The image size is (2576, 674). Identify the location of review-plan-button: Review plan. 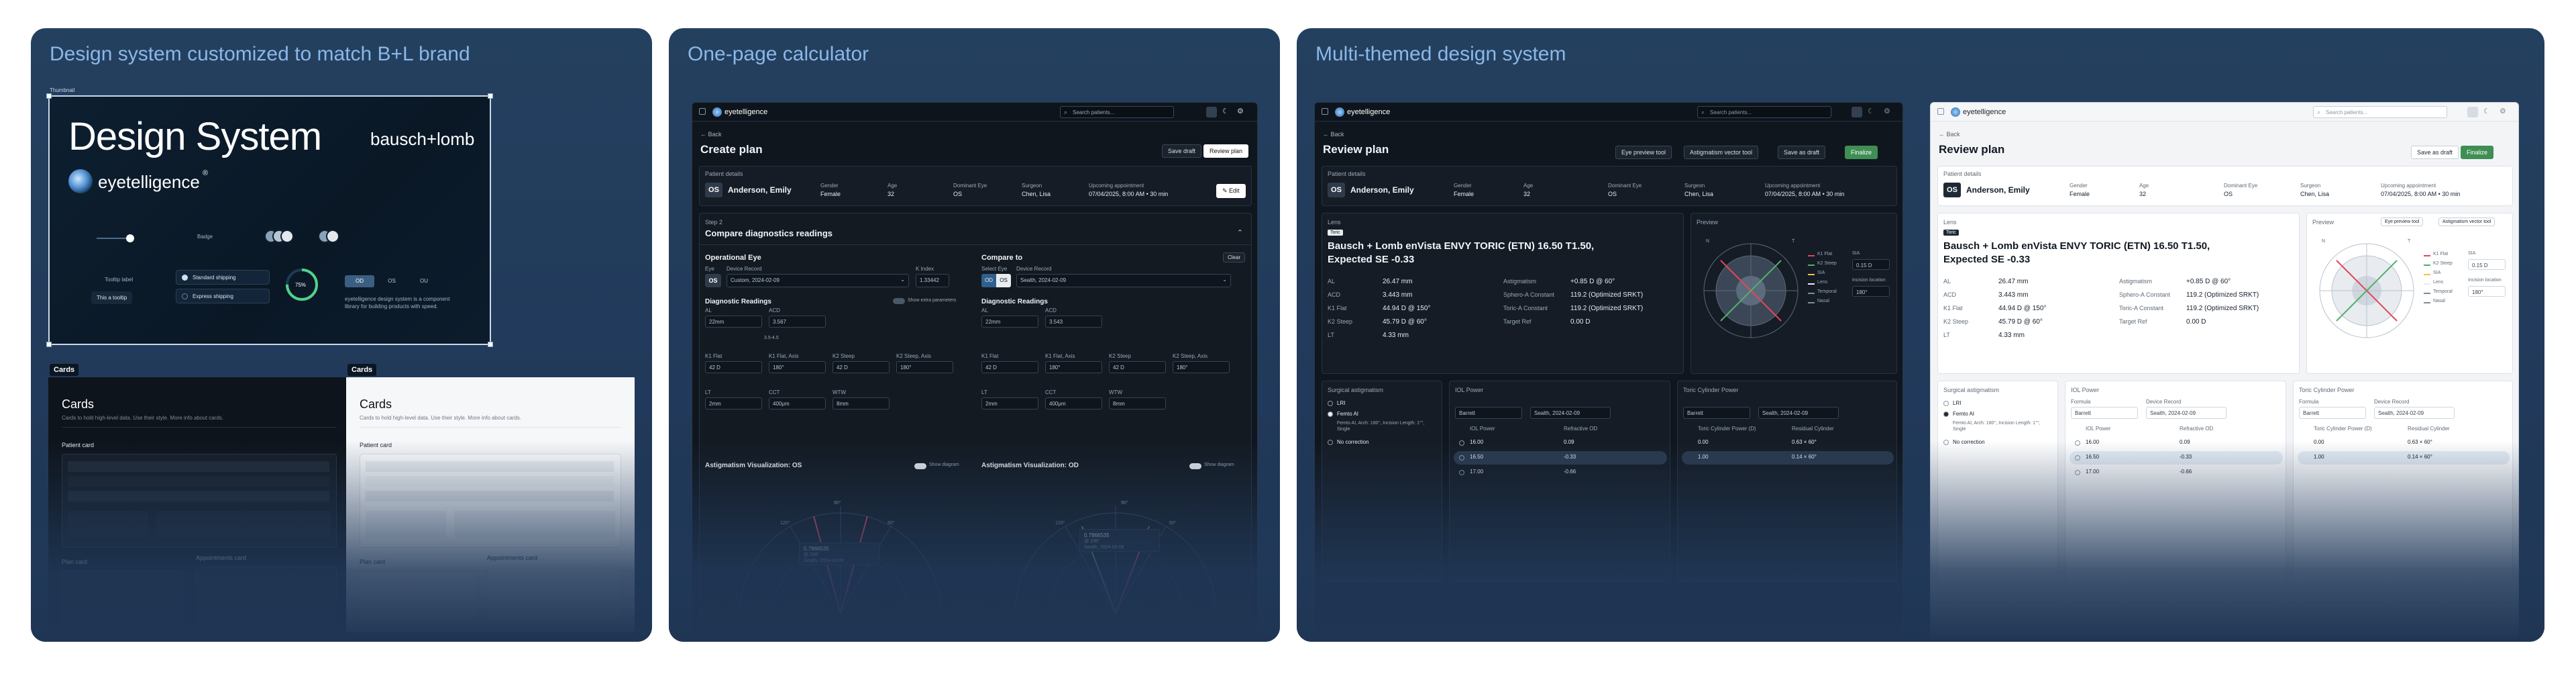
(1226, 151).